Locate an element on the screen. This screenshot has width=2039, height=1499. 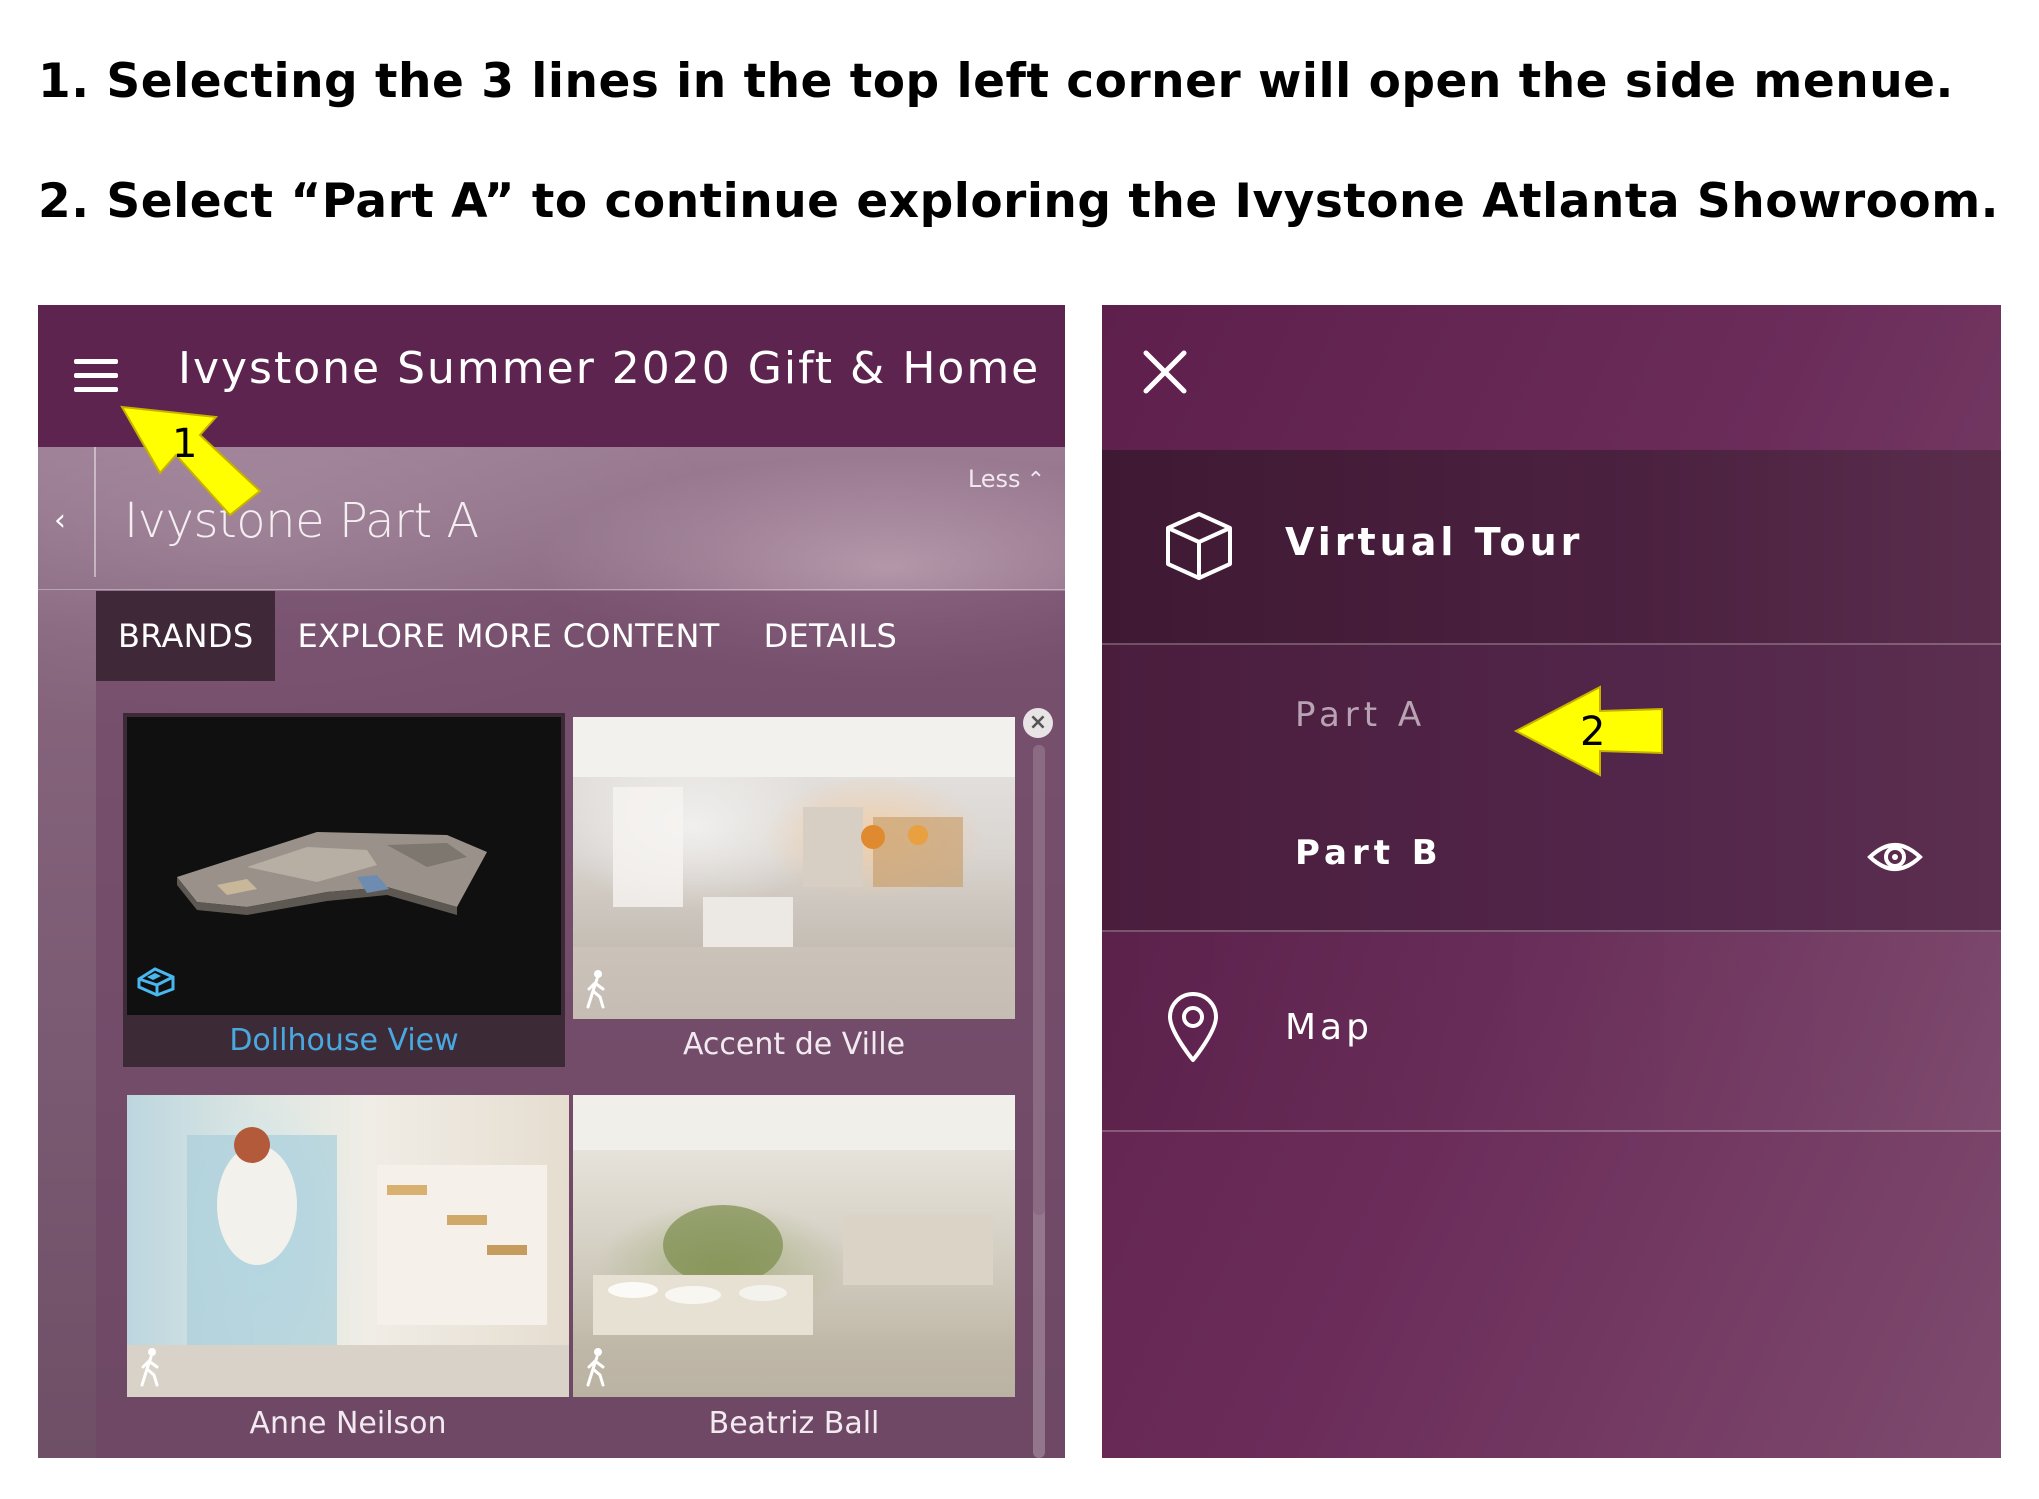
card-label: Beatriz Ball is located at coordinates (794, 1423).